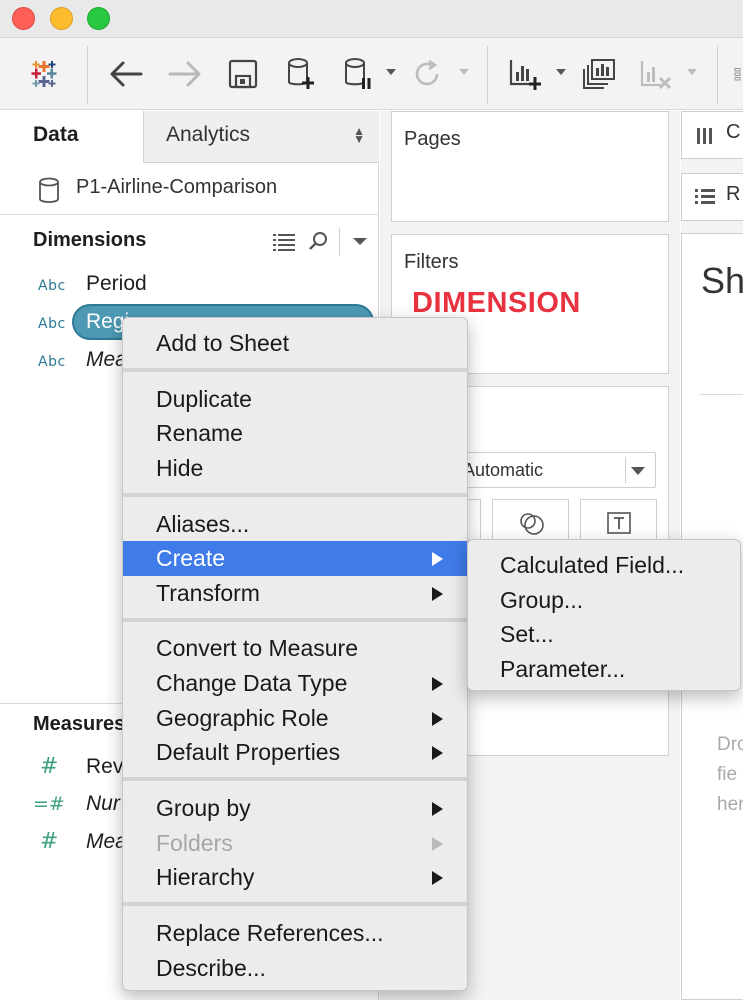 The width and height of the screenshot is (743, 1000). Describe the element at coordinates (295, 468) in the screenshot. I see `menu-item-hide: Hide` at that location.